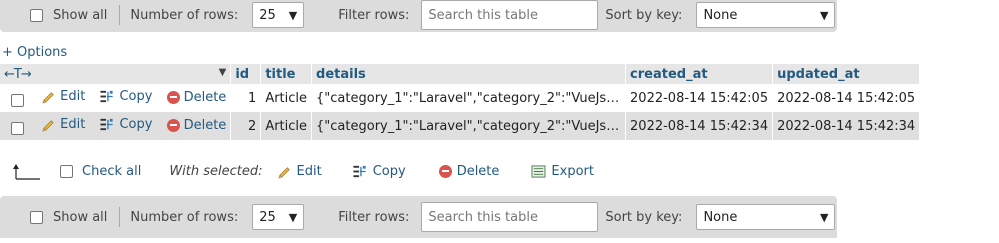  I want to click on cell-updated-at: 2022-08-14 15:42:05, so click(846, 98).